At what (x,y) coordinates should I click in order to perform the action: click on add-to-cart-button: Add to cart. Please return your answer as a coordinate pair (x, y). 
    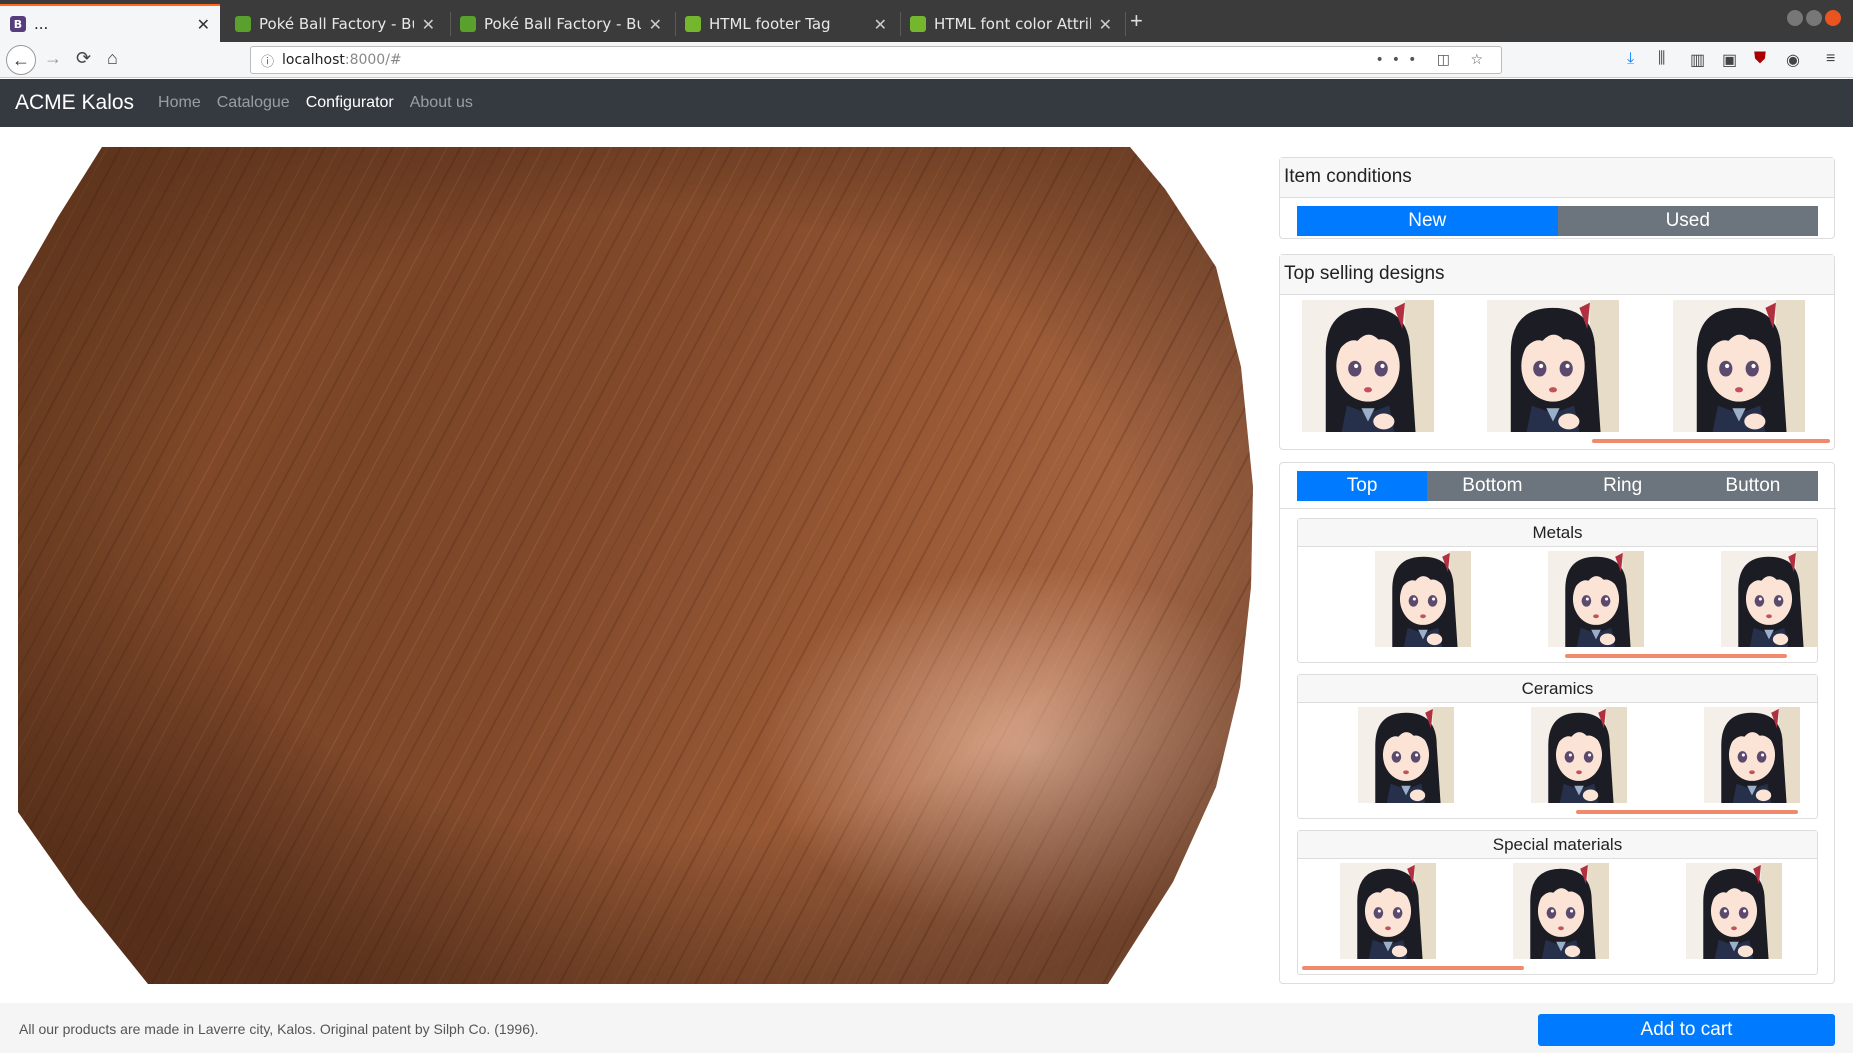
    Looking at the image, I should click on (1686, 1030).